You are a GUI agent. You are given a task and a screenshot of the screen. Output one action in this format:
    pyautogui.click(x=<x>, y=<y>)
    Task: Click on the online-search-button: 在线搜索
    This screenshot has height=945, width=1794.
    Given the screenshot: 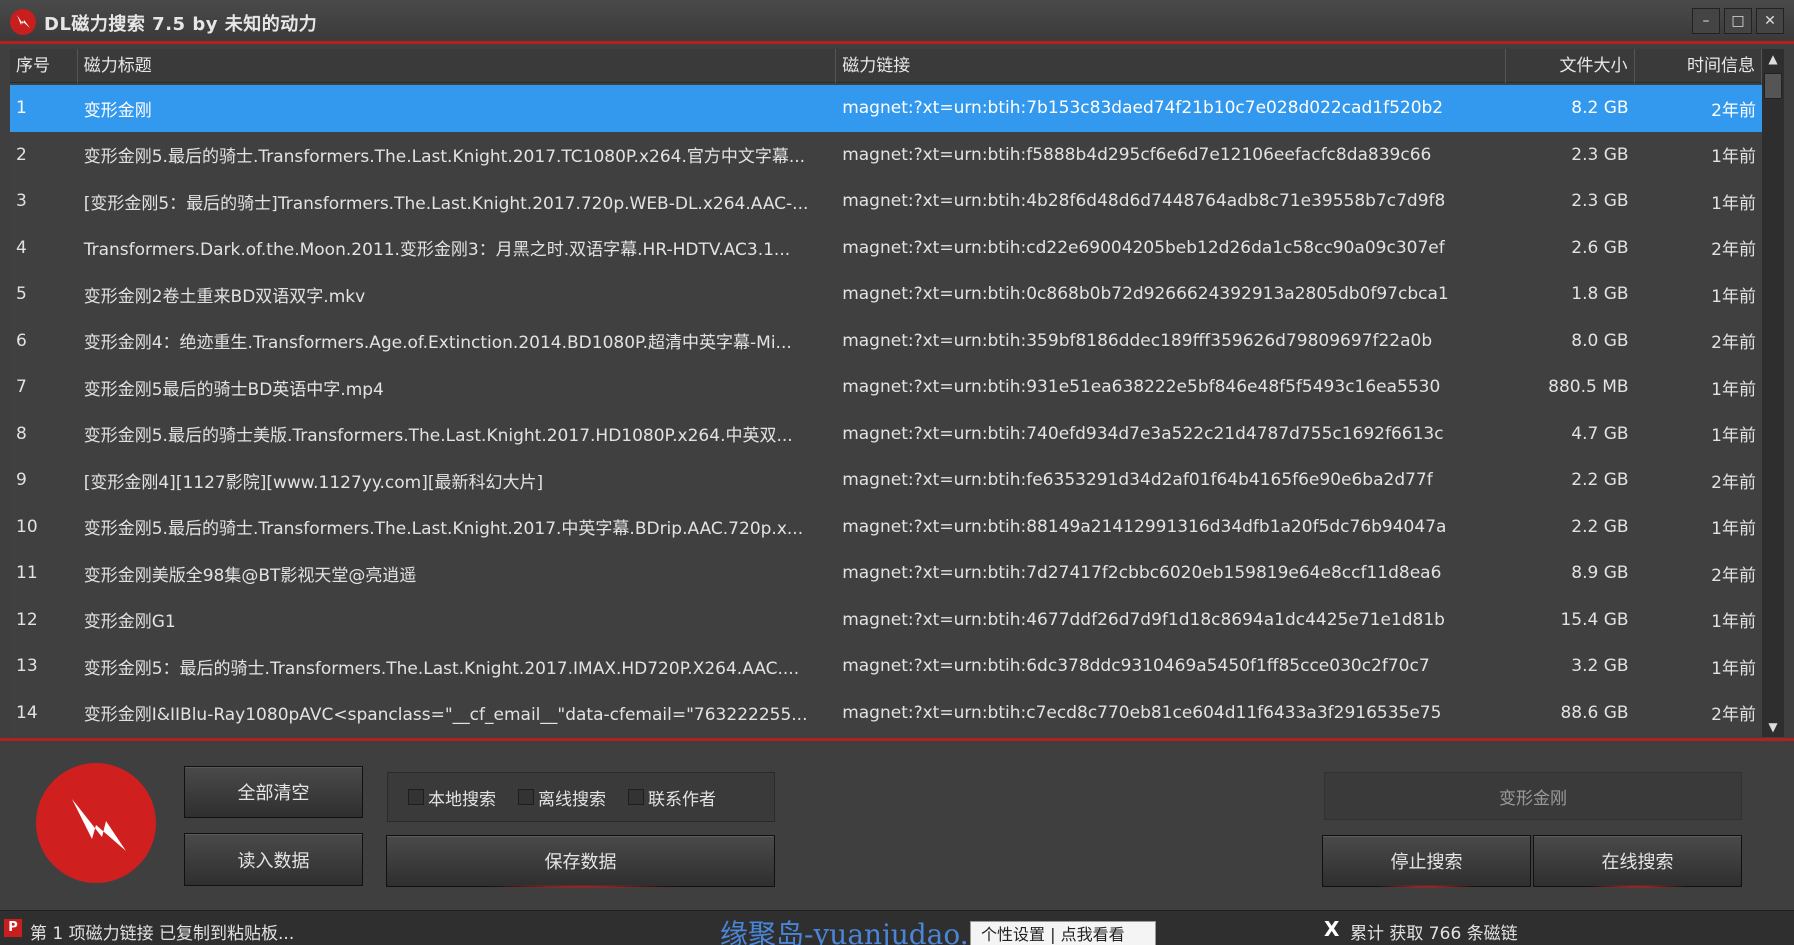 What is the action you would take?
    pyautogui.click(x=1637, y=861)
    